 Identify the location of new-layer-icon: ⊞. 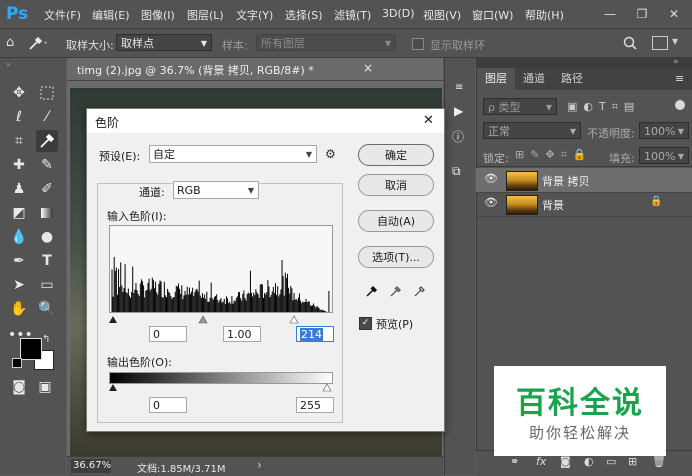
(632, 461).